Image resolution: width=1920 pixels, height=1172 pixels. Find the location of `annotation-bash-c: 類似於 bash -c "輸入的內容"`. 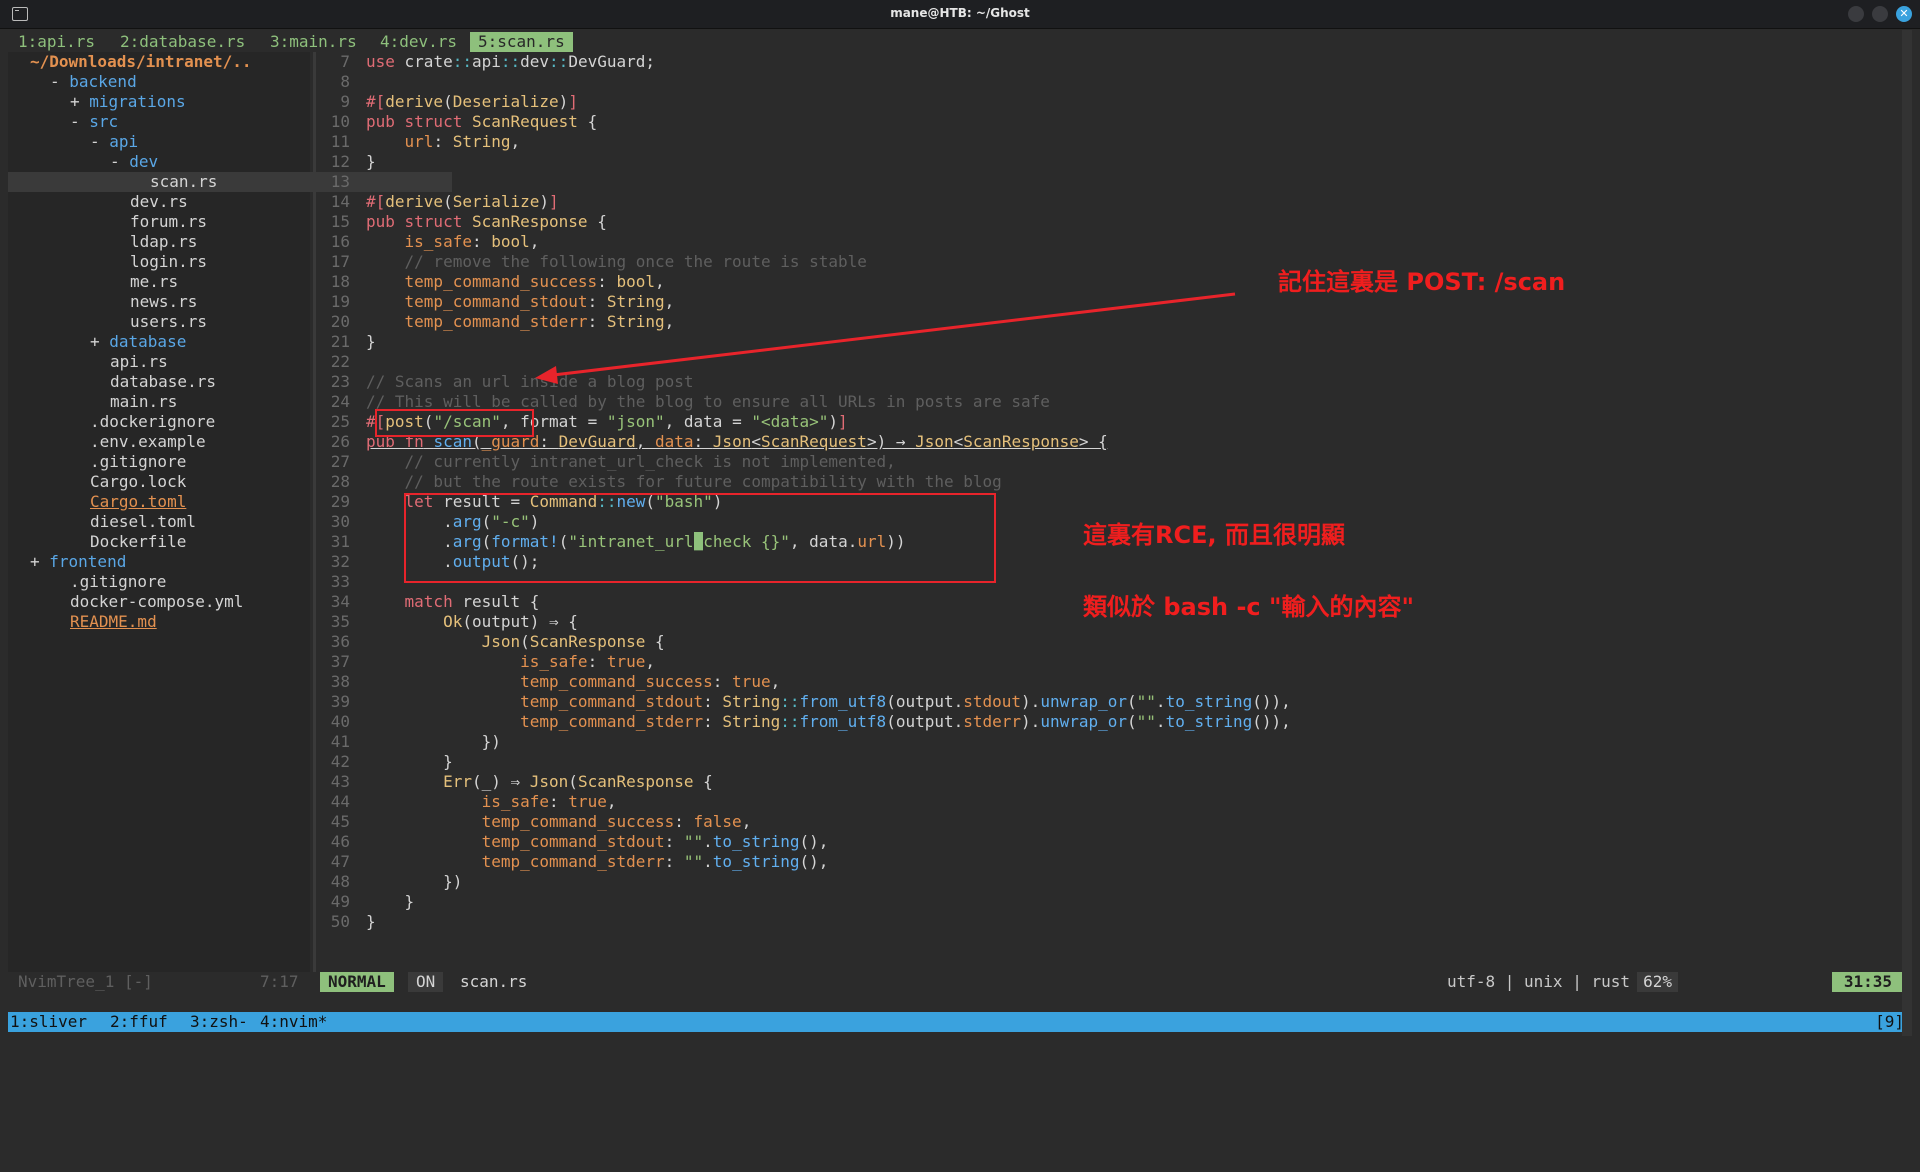

annotation-bash-c: 類似於 bash -c "輸入的內容" is located at coordinates (1249, 607).